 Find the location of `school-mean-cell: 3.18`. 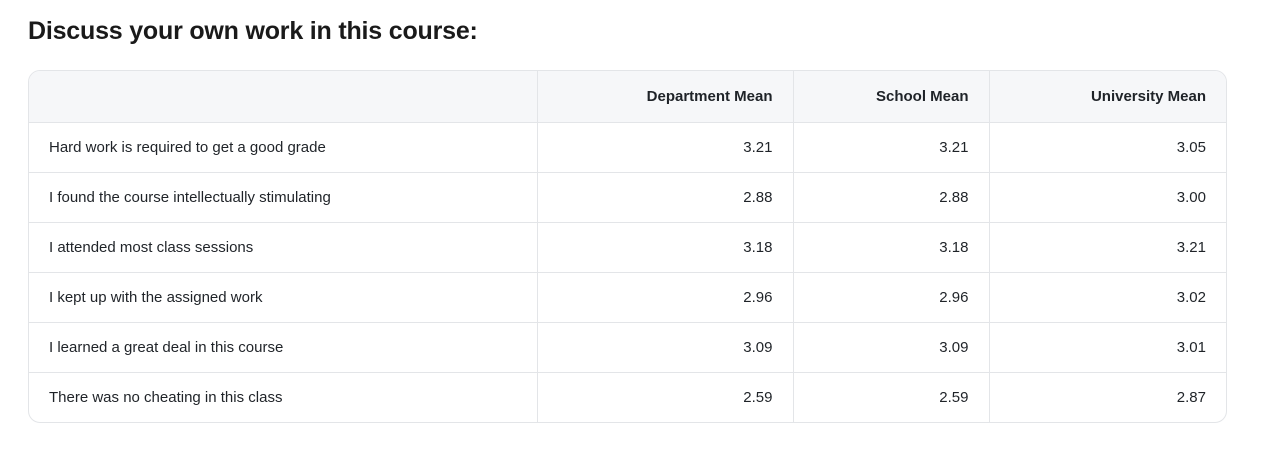

school-mean-cell: 3.18 is located at coordinates (890, 246).